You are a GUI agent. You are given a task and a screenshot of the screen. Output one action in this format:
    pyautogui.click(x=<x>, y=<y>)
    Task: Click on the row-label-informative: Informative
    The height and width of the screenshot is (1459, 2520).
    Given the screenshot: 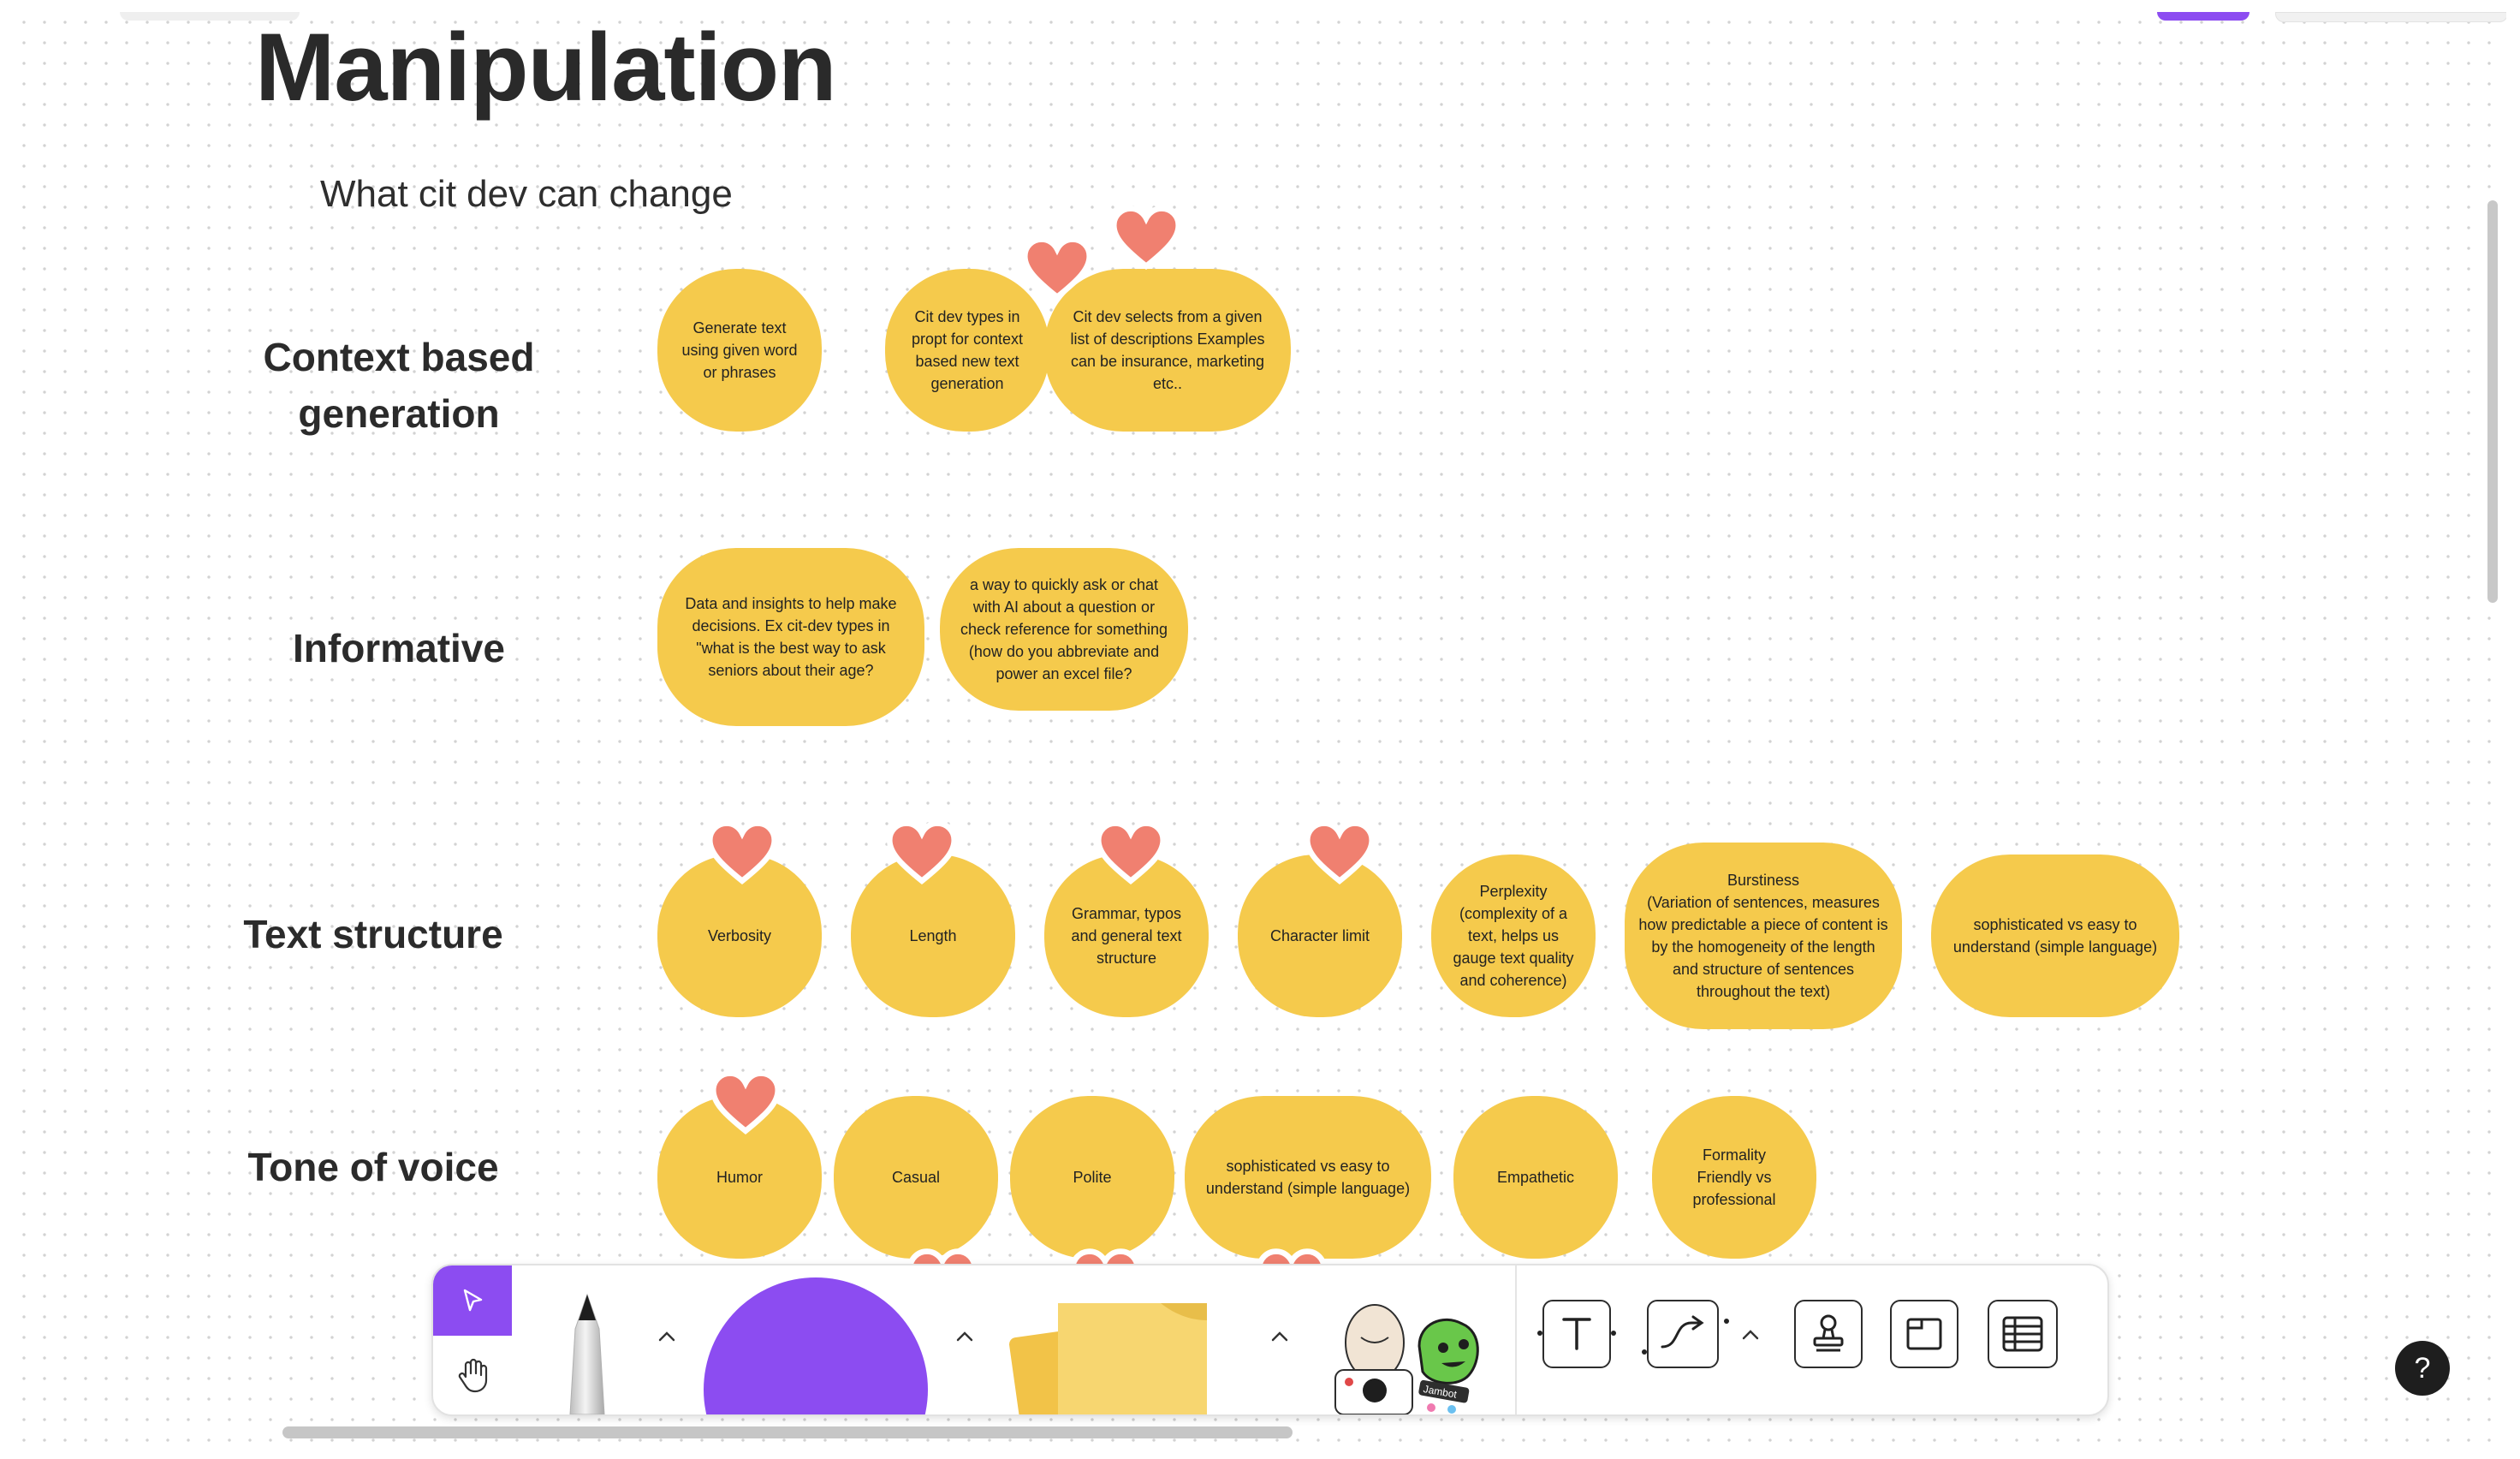 What is the action you would take?
    pyautogui.click(x=399, y=648)
    